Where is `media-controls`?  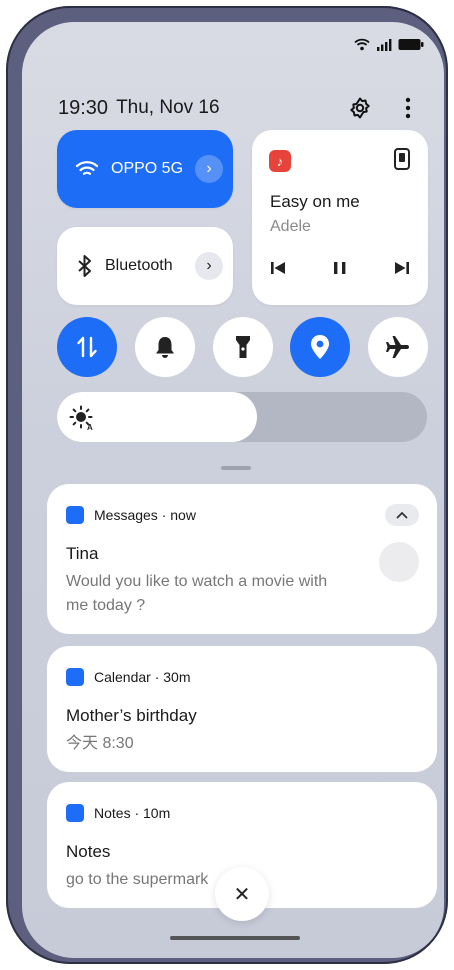
media-controls is located at coordinates (340, 270).